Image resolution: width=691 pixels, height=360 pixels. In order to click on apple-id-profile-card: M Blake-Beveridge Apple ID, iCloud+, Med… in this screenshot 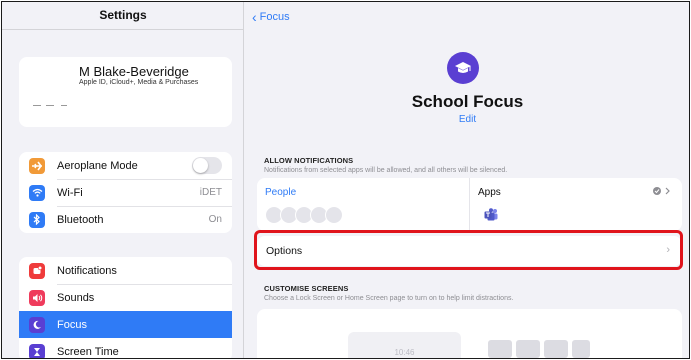, I will do `click(125, 92)`.